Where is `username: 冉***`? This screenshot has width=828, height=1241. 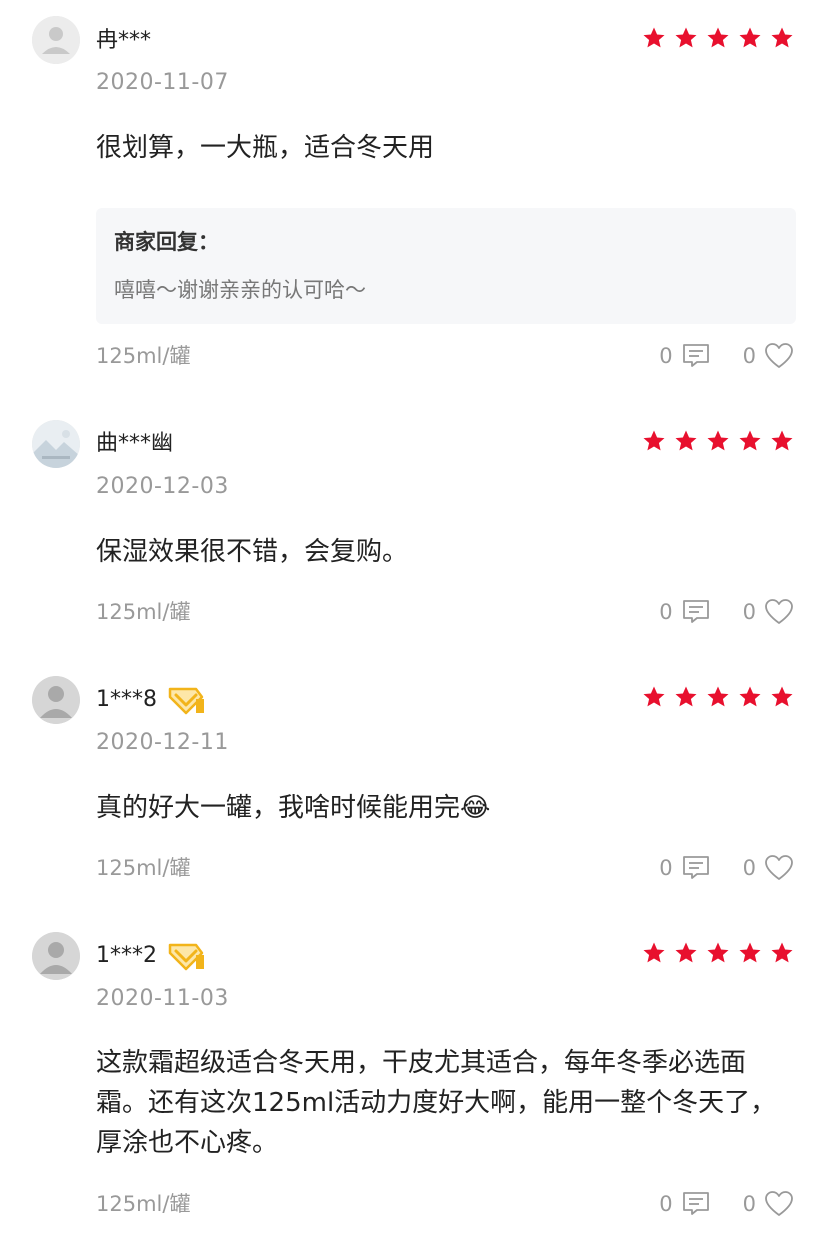 username: 冉*** is located at coordinates (124, 40).